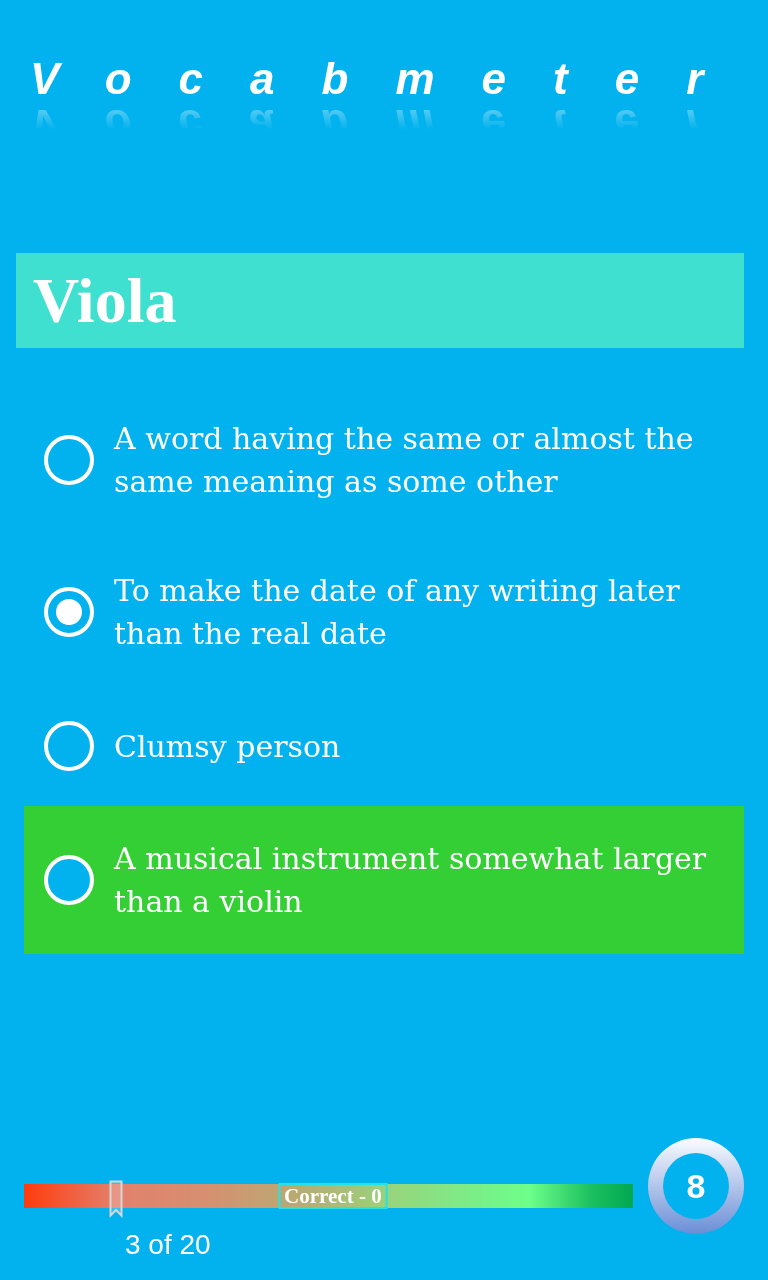 This screenshot has height=1280, width=768. Describe the element at coordinates (380, 300) in the screenshot. I see `word-heading: Viola` at that location.